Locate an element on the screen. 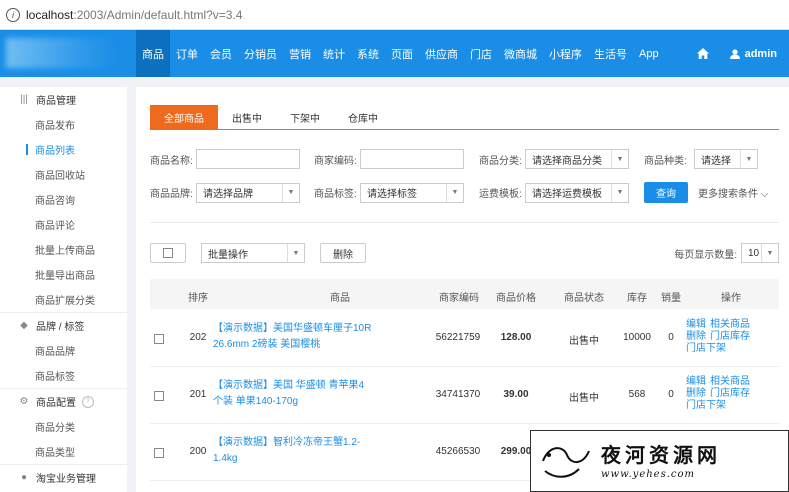 Image resolution: width=789 pixels, height=492 pixels. search-button: 查询 is located at coordinates (666, 192).